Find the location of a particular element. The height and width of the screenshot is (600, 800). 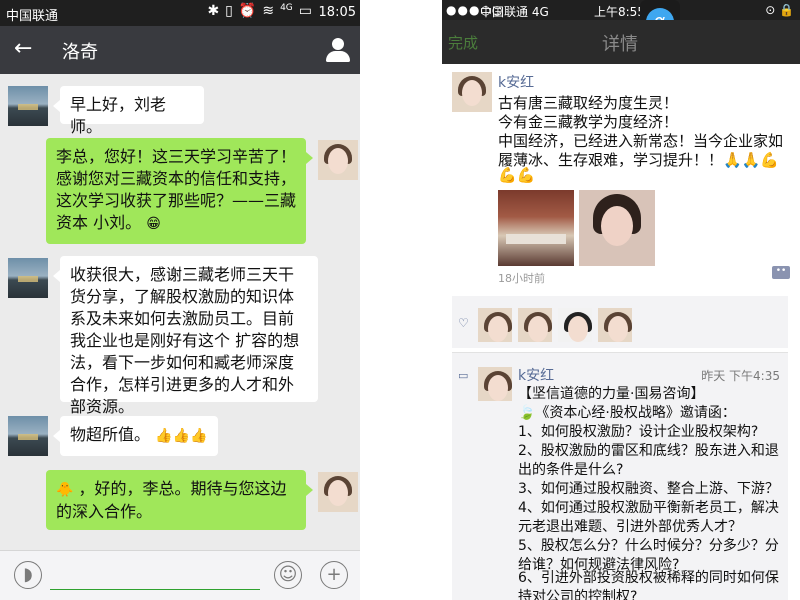

carrier-label: 中国联通 4G is located at coordinates (514, 12).